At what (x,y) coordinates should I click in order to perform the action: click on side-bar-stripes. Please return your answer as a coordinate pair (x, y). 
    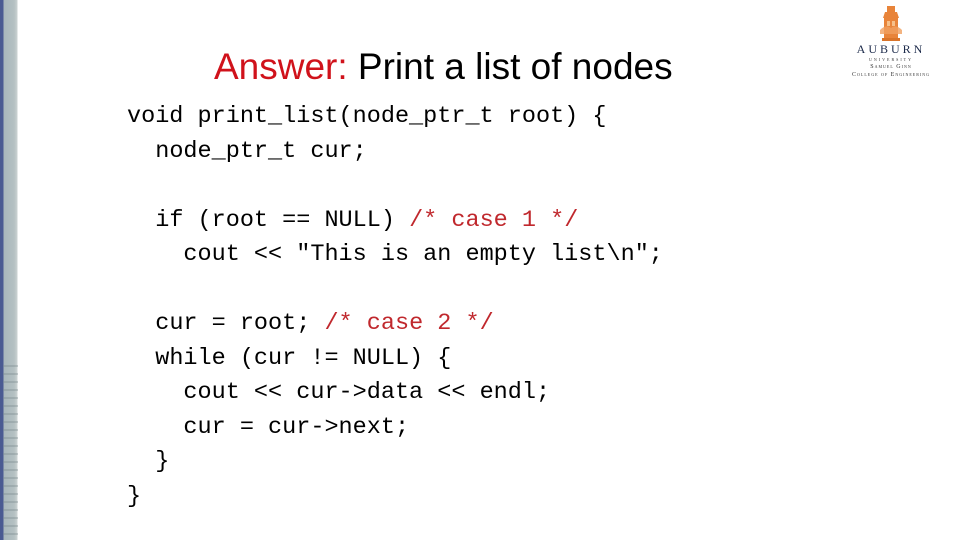
    Looking at the image, I should click on (10, 452).